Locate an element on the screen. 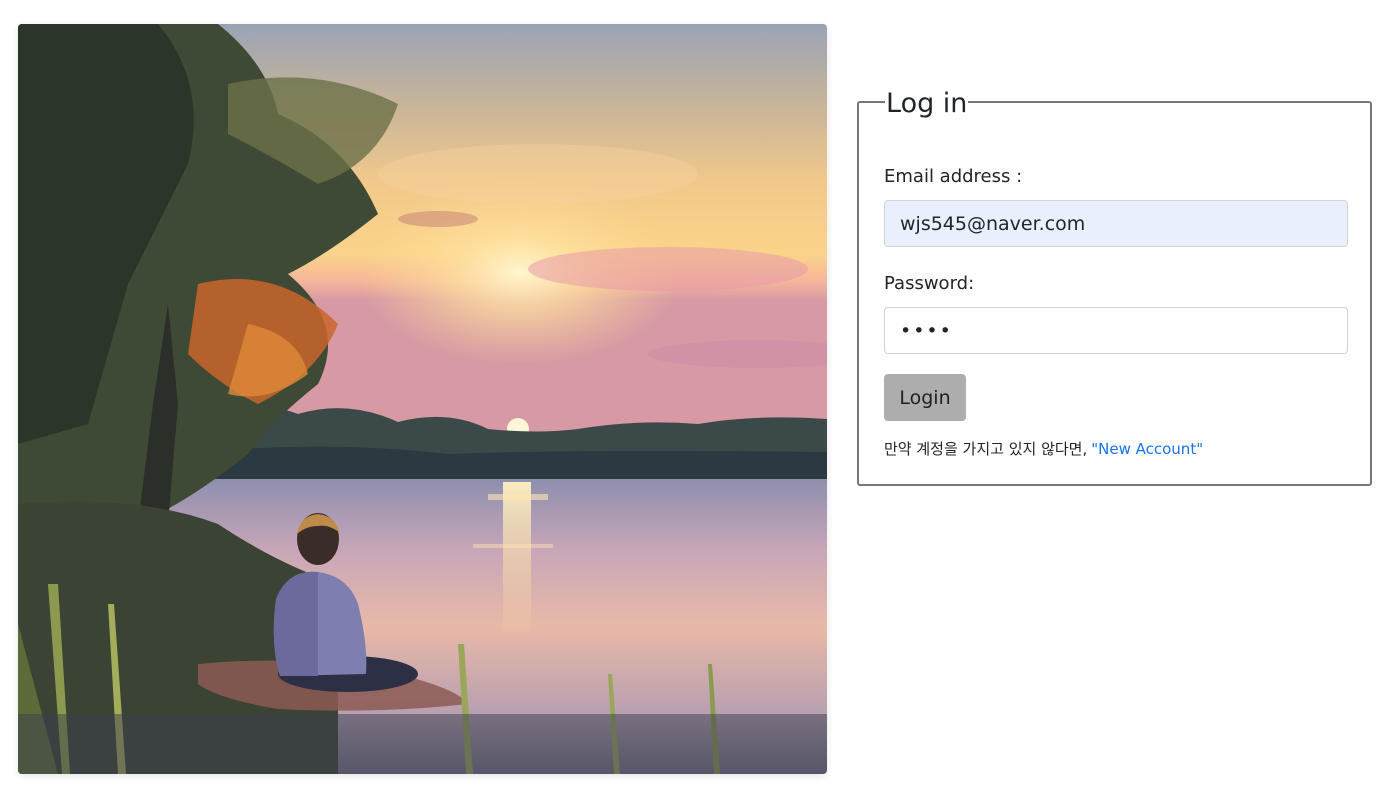  email-field is located at coordinates (1116, 223).